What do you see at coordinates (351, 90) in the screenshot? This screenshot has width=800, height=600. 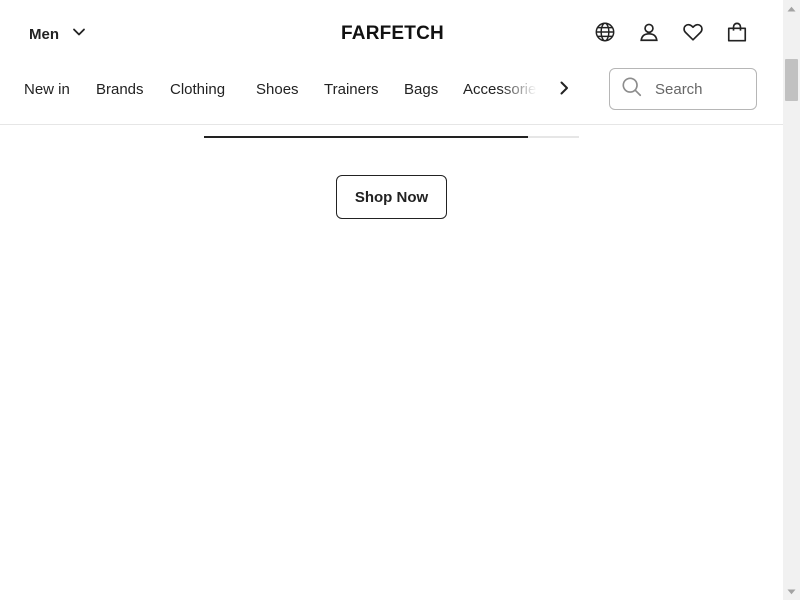 I see `nav-item-trainers: Trainers` at bounding box center [351, 90].